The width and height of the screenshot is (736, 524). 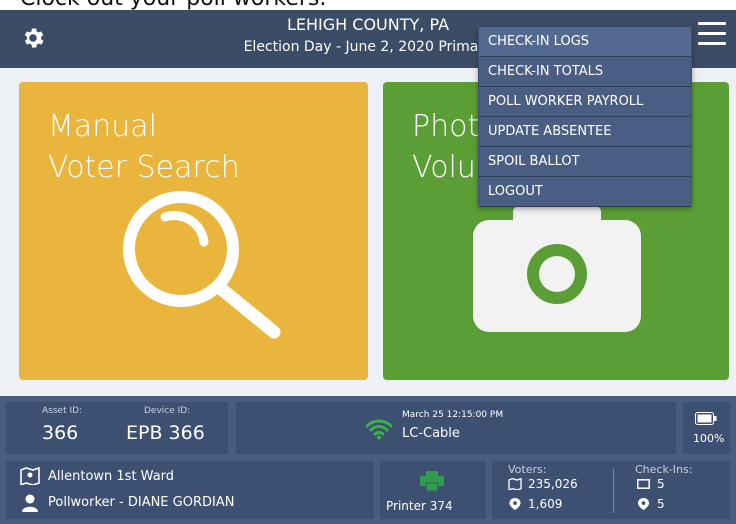 I want to click on pollworker-name: Pollworker - DIANE GORDIAN, so click(x=141, y=502).